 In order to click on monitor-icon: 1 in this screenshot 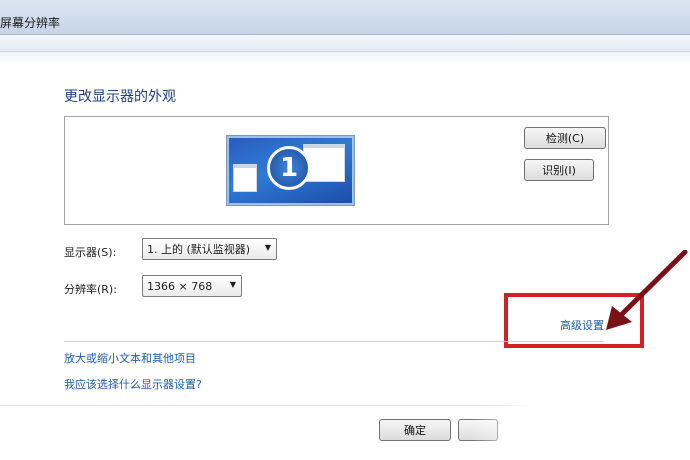, I will do `click(290, 170)`.